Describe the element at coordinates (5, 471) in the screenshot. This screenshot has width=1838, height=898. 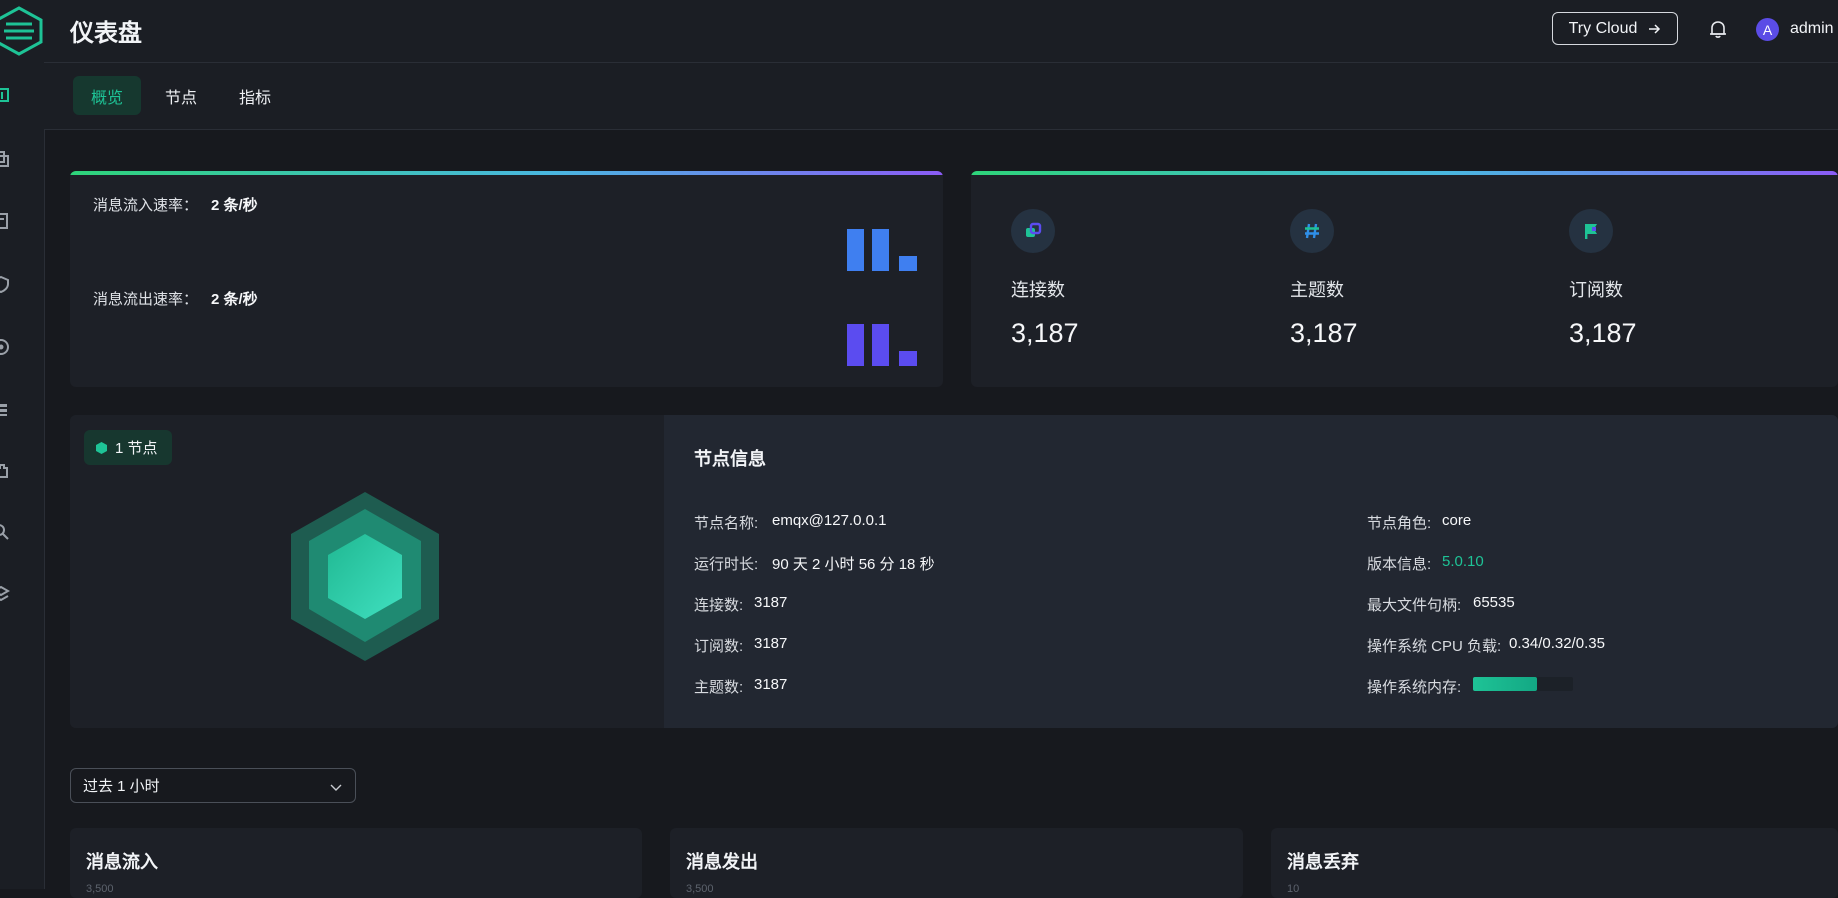
I see `extensions-icon` at that location.